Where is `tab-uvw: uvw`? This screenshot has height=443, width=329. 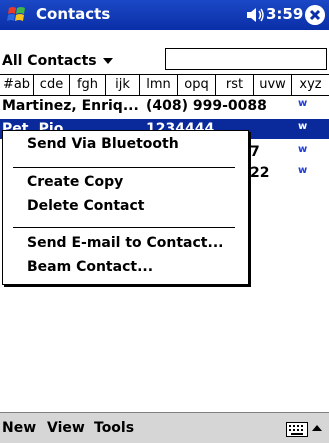 tab-uvw: uvw is located at coordinates (273, 85).